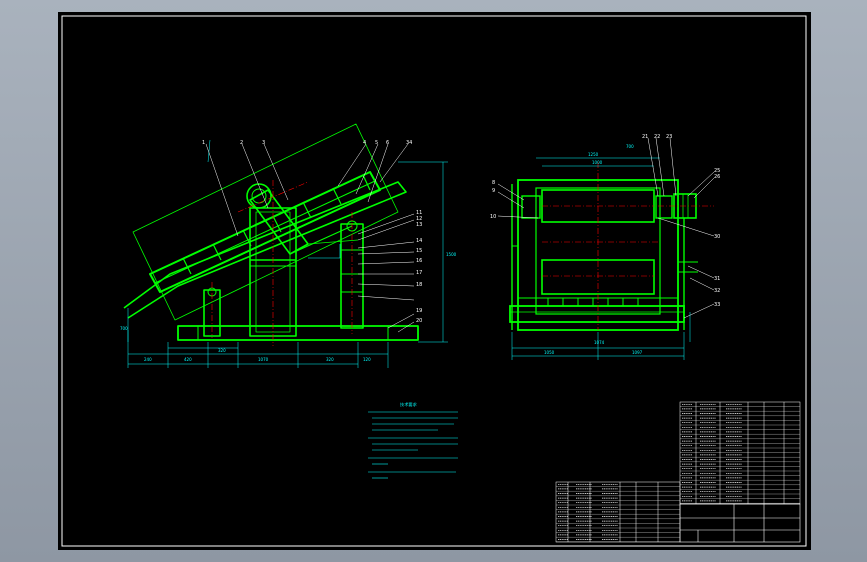 This screenshot has height=562, width=867. I want to click on end-part-numbers-left: 8 9 10, so click(493, 200).